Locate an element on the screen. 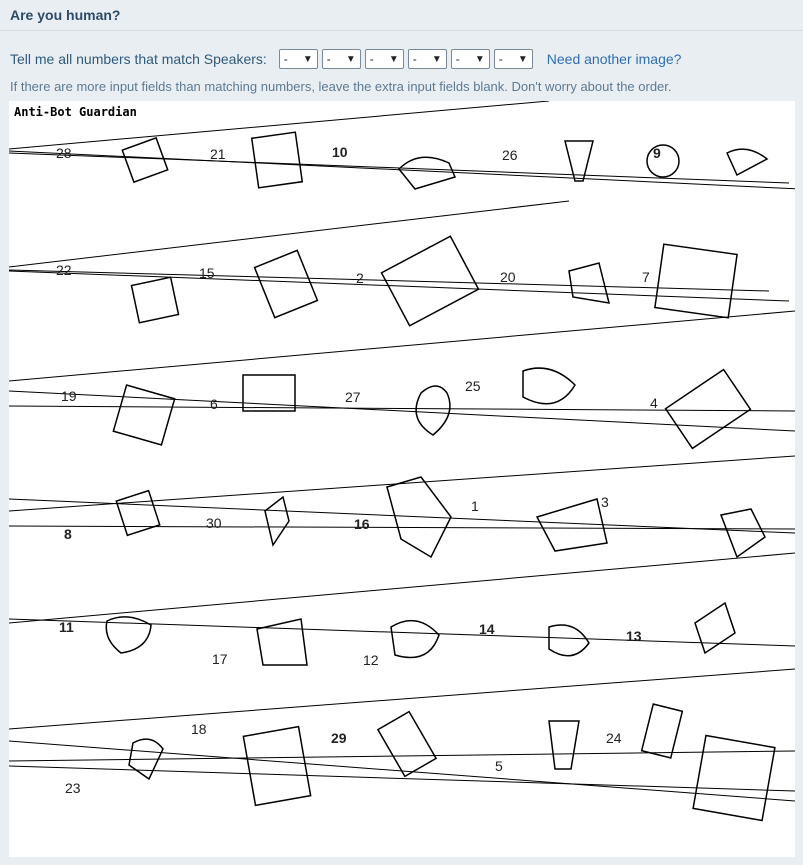  captcha-number: 1 is located at coordinates (475, 506).